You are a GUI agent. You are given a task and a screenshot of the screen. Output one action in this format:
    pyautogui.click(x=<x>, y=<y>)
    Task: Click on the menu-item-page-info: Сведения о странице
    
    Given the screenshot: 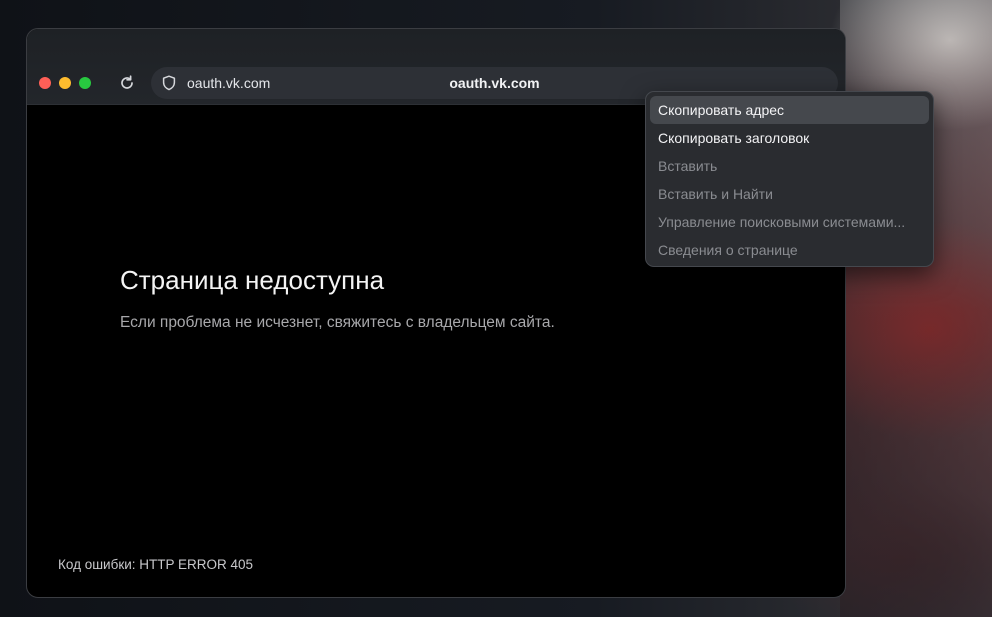 What is the action you would take?
    pyautogui.click(x=789, y=250)
    